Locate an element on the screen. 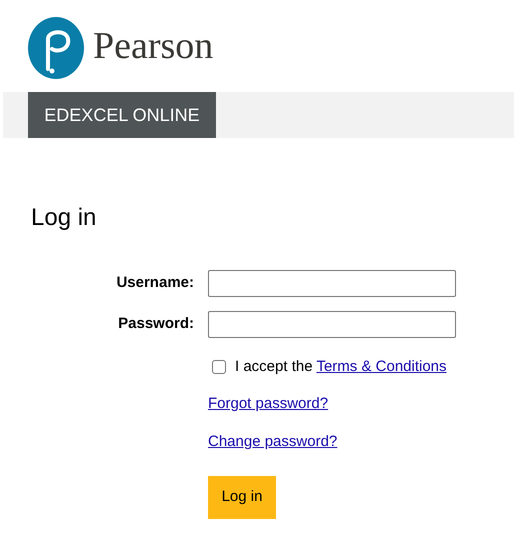 This screenshot has width=517, height=539. field-label: Password: is located at coordinates (155, 324).